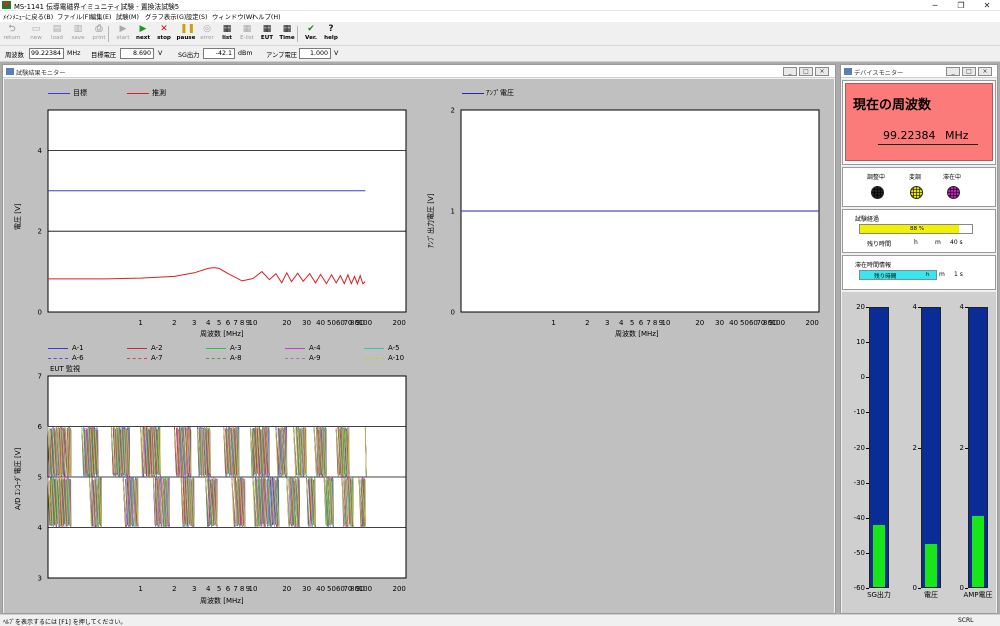 The image size is (1000, 626). Describe the element at coordinates (942, 274) in the screenshot. I see `dwell-minutes: m` at that location.